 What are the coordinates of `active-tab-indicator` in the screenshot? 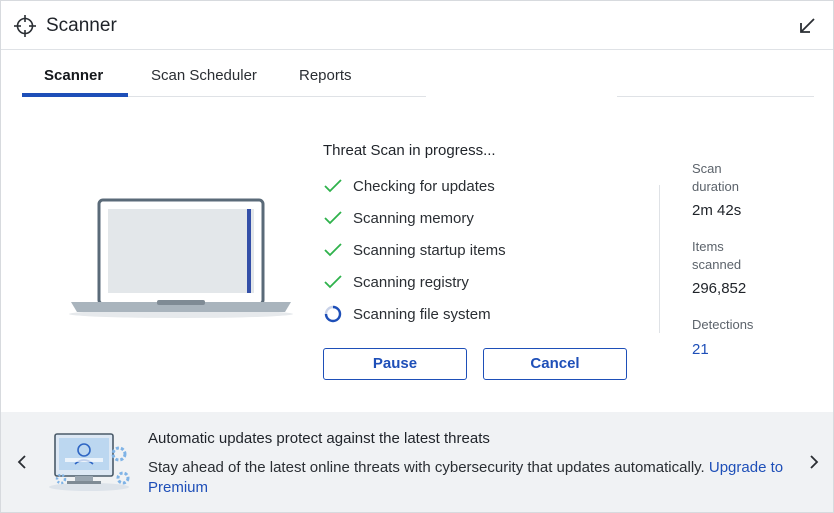 It's located at (75, 95).